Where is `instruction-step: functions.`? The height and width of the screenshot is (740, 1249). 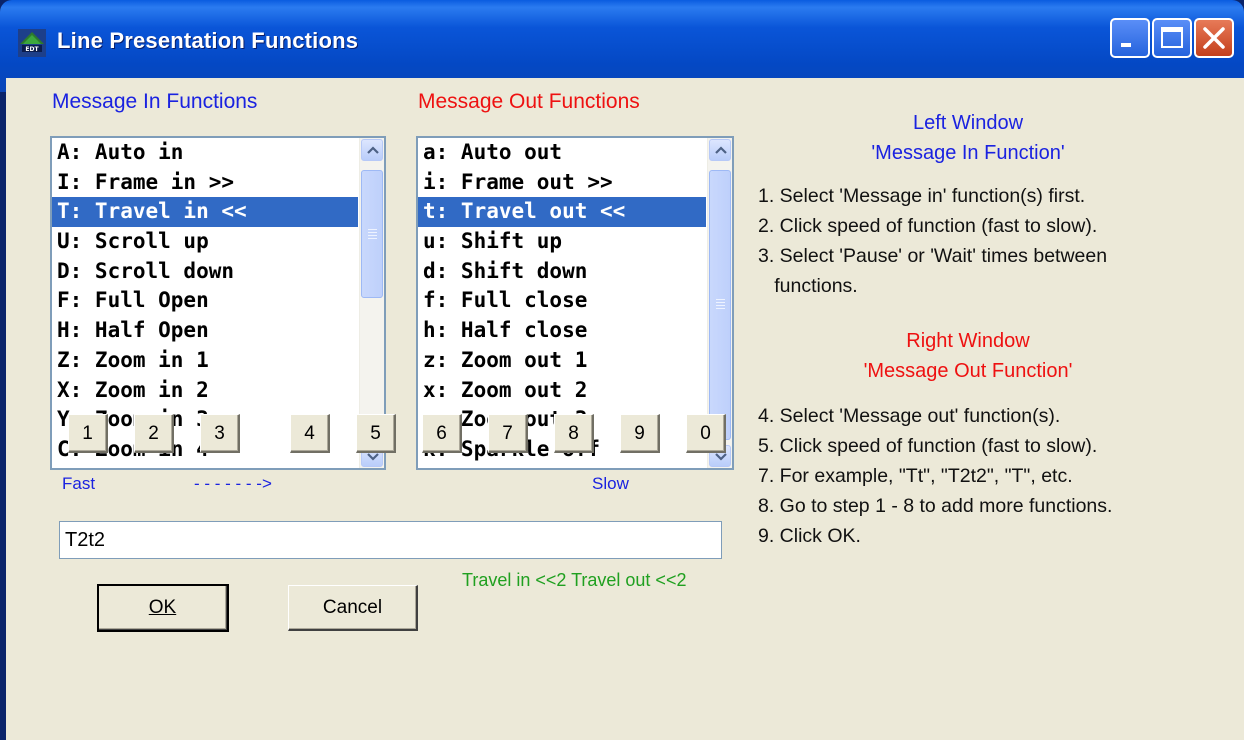
instruction-step: functions. is located at coordinates (808, 286).